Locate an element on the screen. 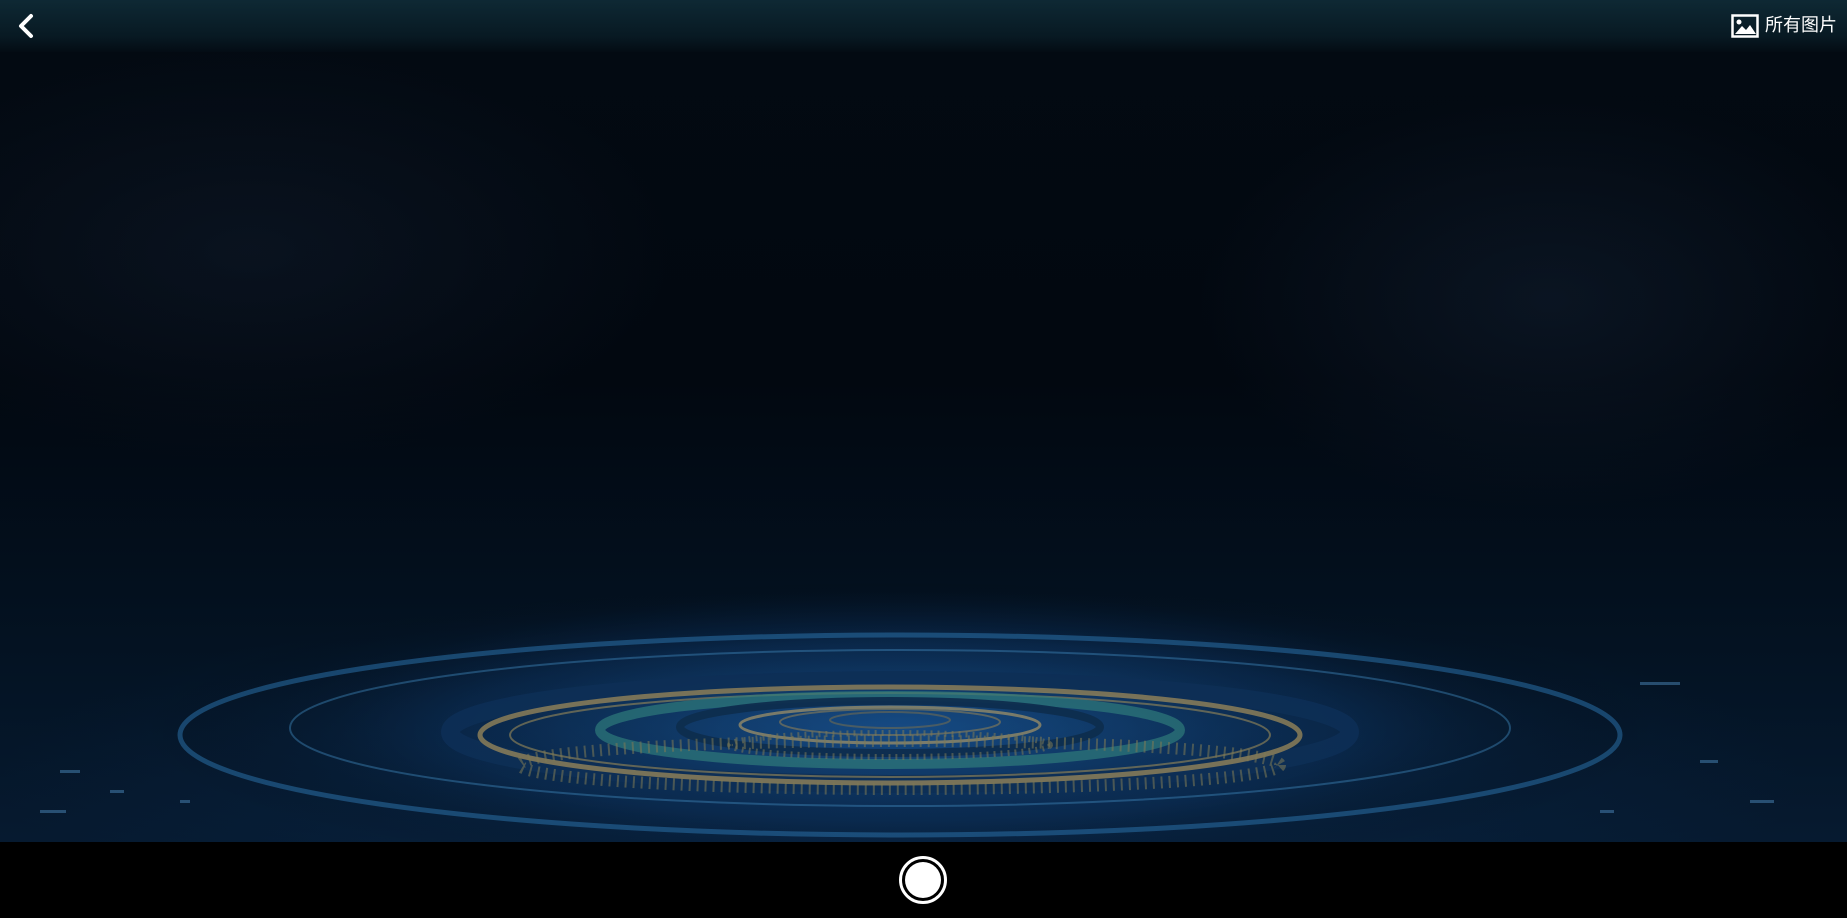 This screenshot has height=918, width=1847. top-toolbar: 所有图片 is located at coordinates (923, 26).